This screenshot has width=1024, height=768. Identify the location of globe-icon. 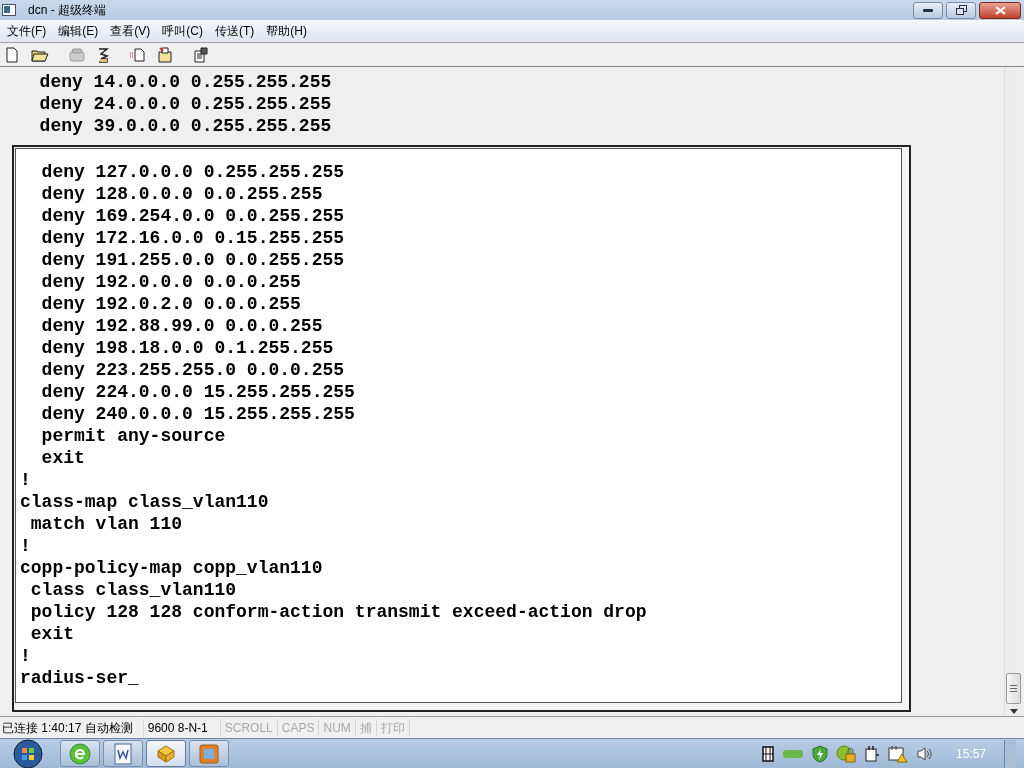
(80, 753).